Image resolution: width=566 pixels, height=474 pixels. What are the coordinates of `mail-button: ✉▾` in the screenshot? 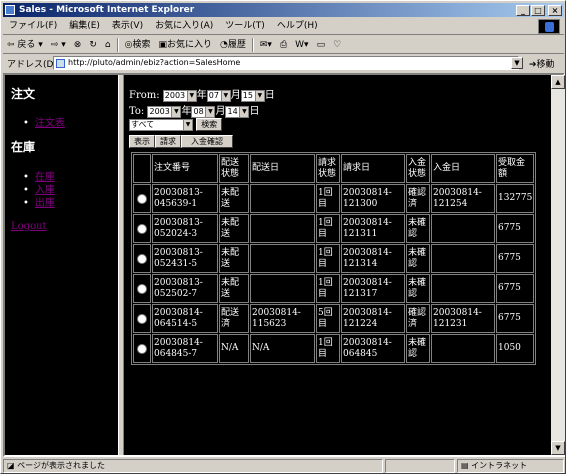 It's located at (266, 45).